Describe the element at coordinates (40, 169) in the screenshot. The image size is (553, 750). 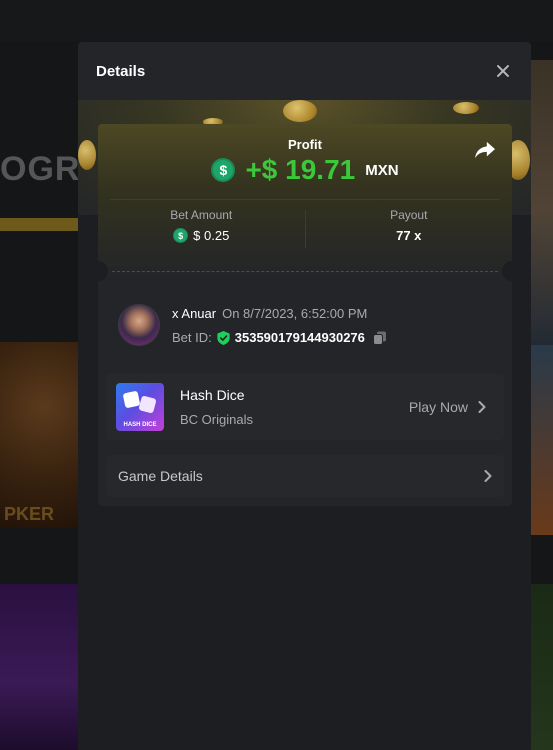
I see `background-logo-text: OGR` at that location.